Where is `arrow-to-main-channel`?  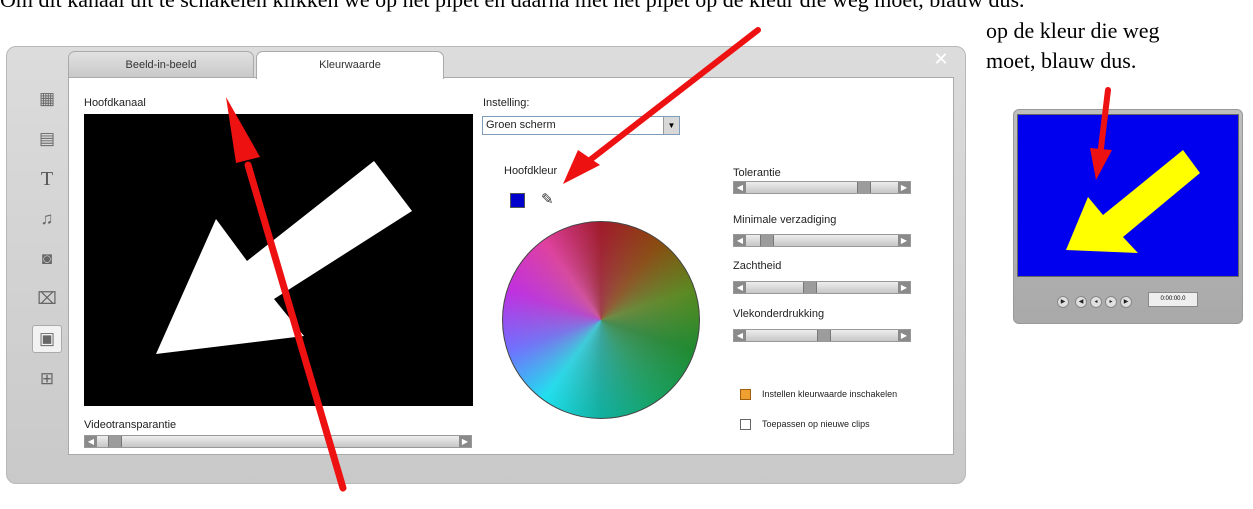 arrow-to-main-channel is located at coordinates (295, 326).